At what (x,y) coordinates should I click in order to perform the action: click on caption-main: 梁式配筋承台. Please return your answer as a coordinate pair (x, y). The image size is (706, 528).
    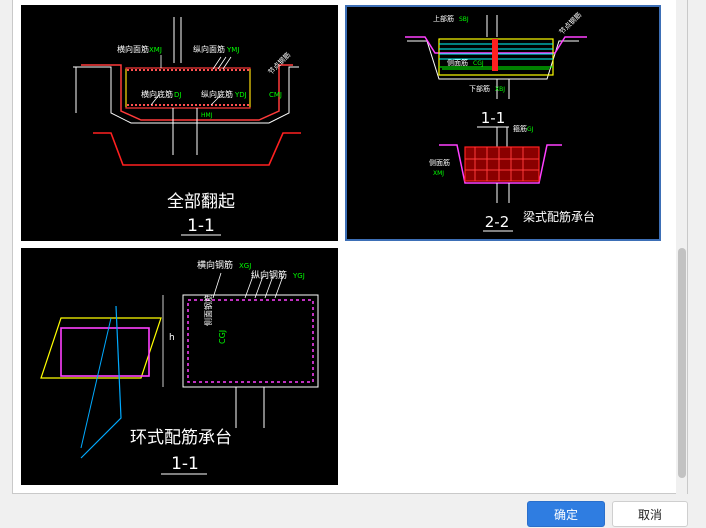
    Looking at the image, I should click on (559, 216).